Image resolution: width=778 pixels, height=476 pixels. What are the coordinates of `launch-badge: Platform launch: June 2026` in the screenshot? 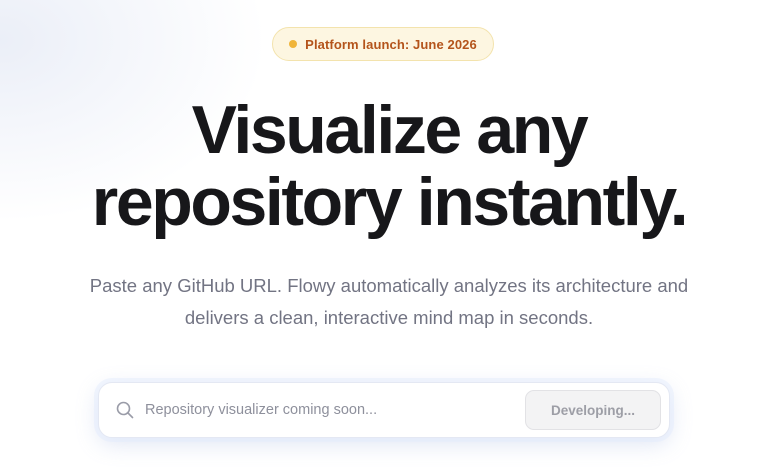 It's located at (383, 44).